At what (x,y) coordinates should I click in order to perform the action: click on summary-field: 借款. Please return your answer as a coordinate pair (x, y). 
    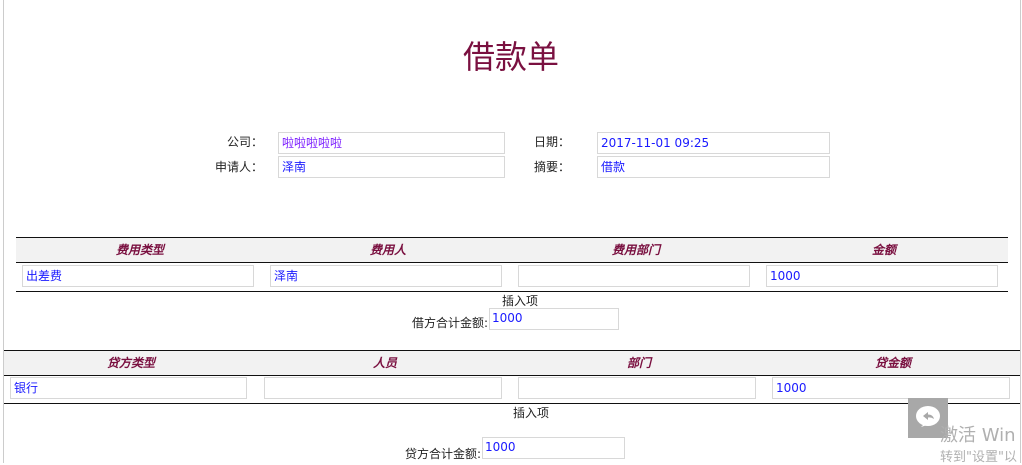
    Looking at the image, I should click on (713, 167).